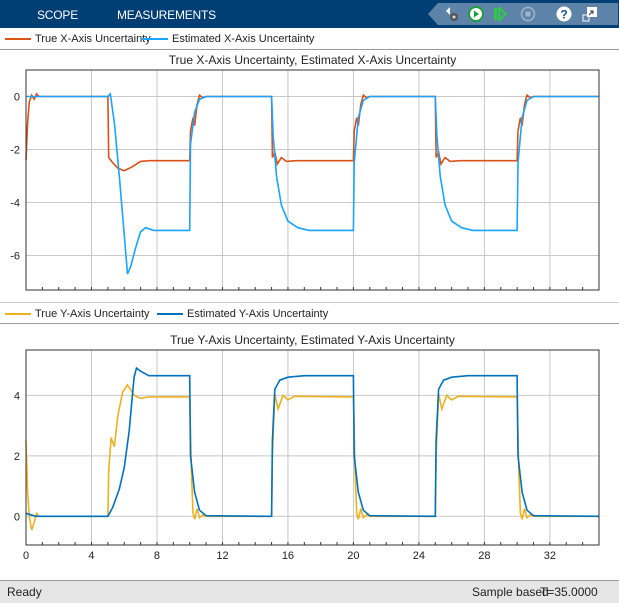 The width and height of the screenshot is (619, 603). I want to click on x-tick-label: 16, so click(288, 556).